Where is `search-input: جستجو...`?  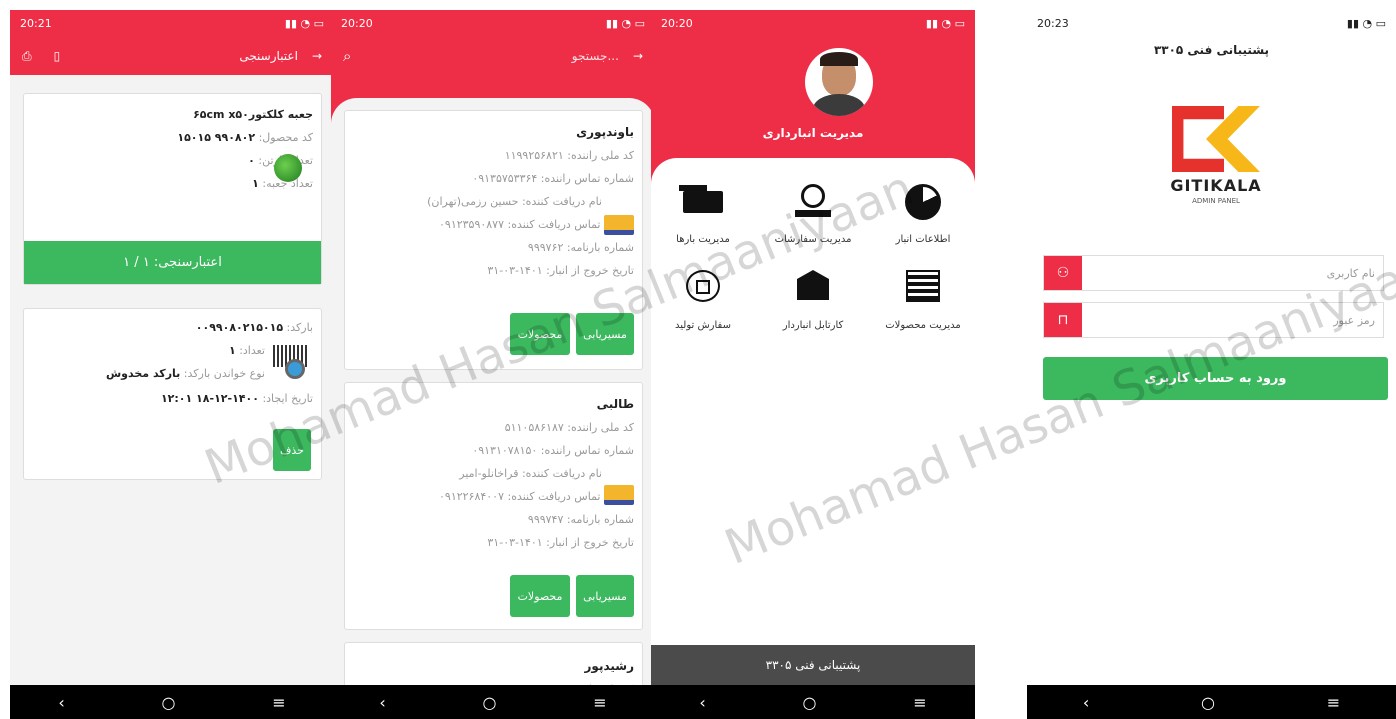
search-input: جستجو... is located at coordinates (595, 56).